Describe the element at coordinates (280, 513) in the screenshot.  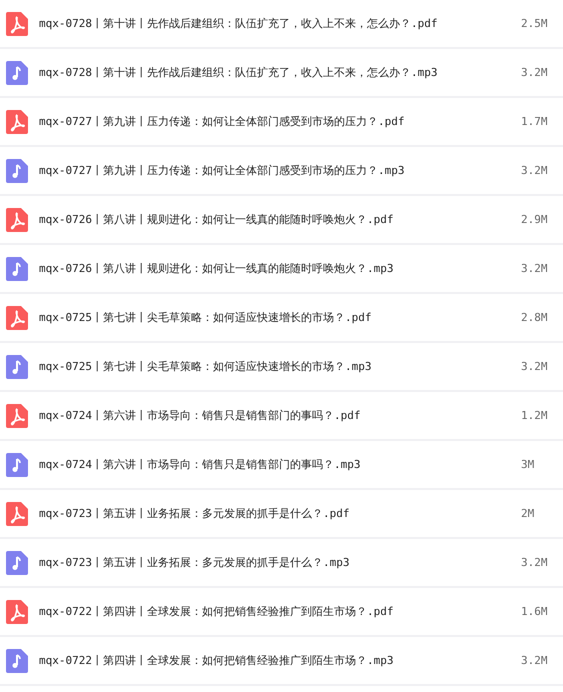
I see `file-name: mqx-0723丨第五讲丨业务拓展：多元发展的抓手是什么？.pdf` at that location.